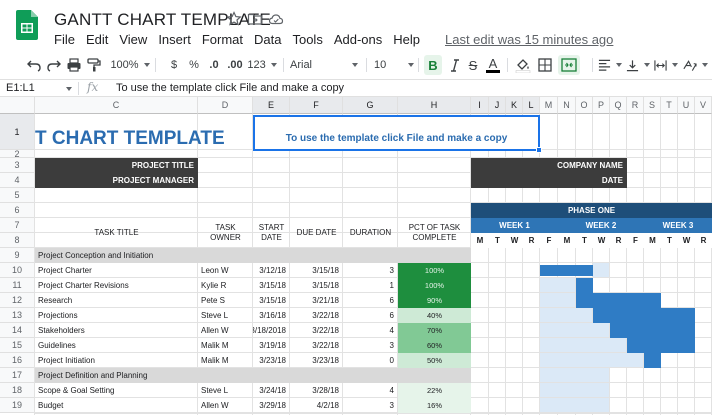 The width and height of the screenshot is (712, 415). What do you see at coordinates (703, 105) in the screenshot?
I see `column-header-v: V` at bounding box center [703, 105].